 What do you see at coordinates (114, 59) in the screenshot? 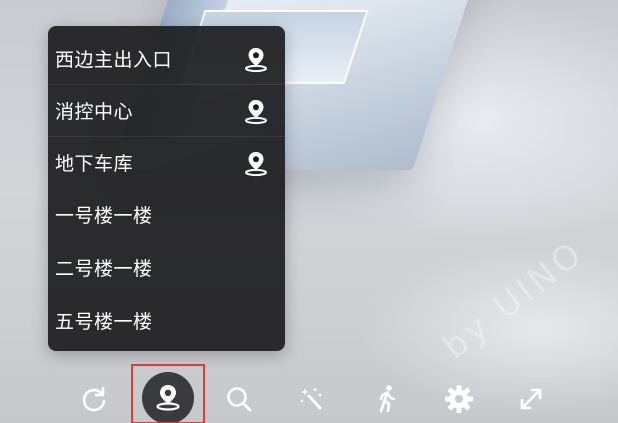
I see `menu-item-label: 西边主出入口` at bounding box center [114, 59].